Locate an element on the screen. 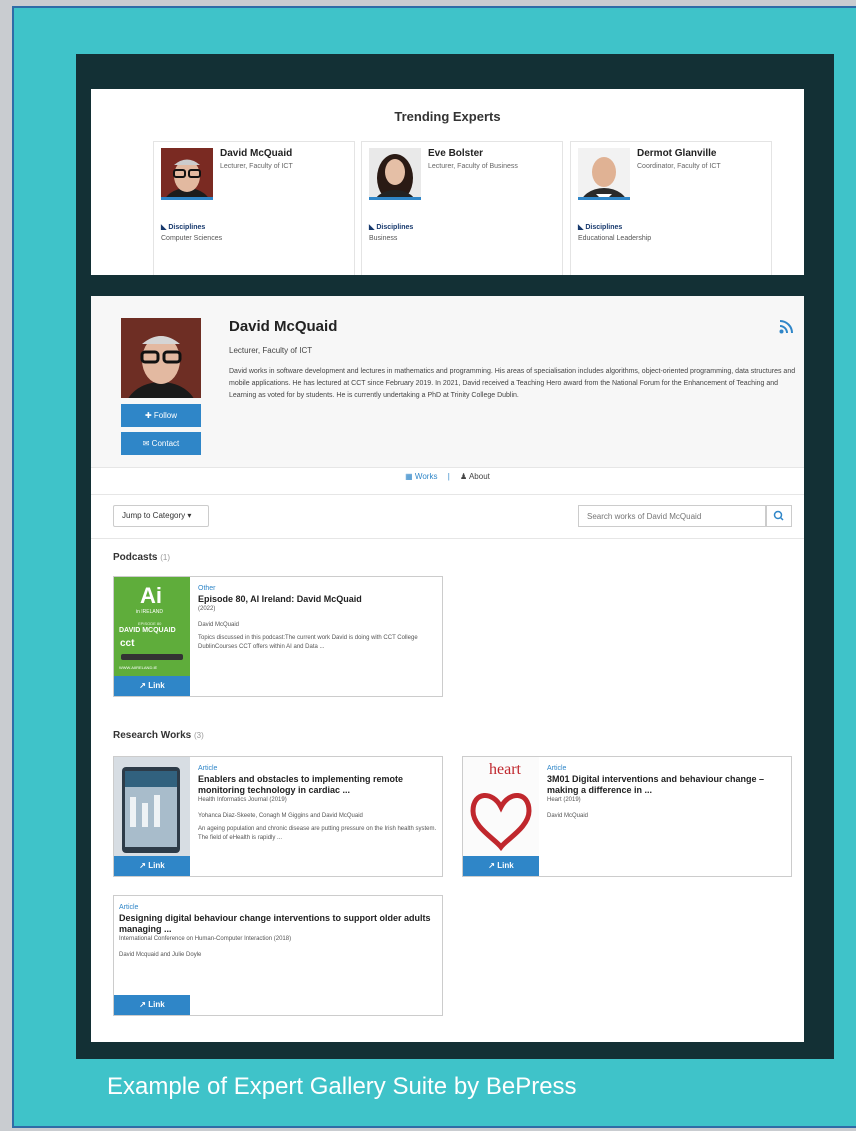 This screenshot has height=1131, width=856. jump-to-category-dropdown: Jump to Category ▾ is located at coordinates (161, 516).